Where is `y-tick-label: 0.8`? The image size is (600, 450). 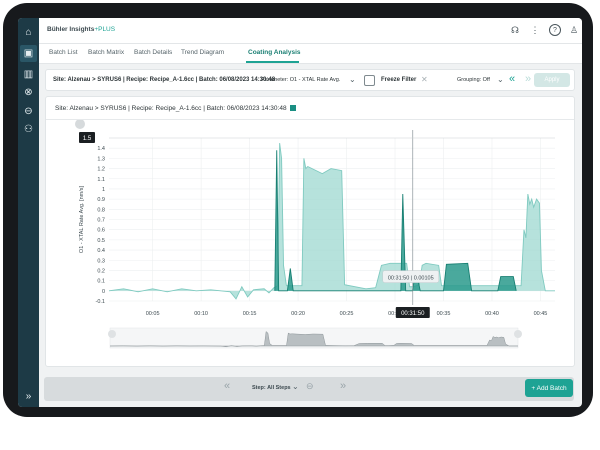
y-tick-label: 0.8 is located at coordinates (101, 210).